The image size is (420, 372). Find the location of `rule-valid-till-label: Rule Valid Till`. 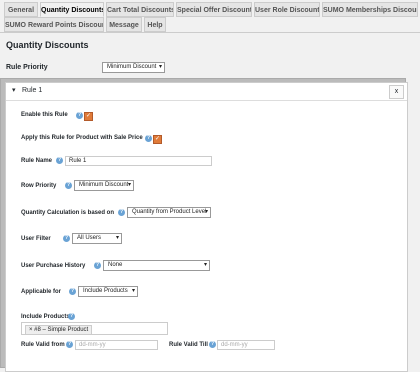

rule-valid-till-label: Rule Valid Till is located at coordinates (188, 345).